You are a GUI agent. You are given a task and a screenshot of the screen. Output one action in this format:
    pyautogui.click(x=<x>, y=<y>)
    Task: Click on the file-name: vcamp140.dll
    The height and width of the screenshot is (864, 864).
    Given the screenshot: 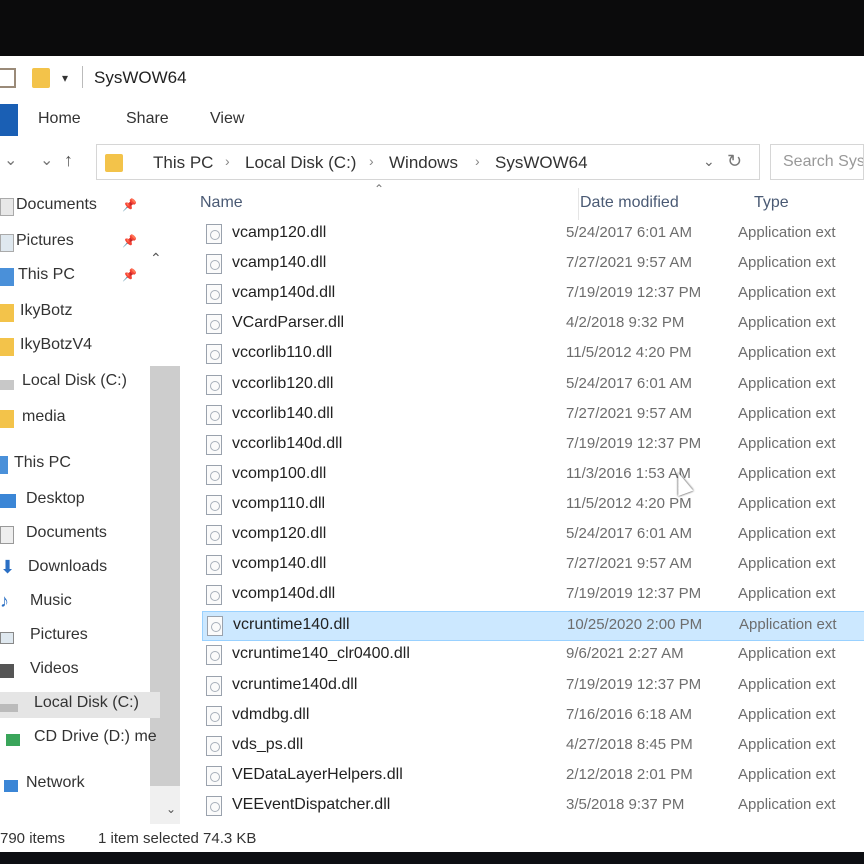 What is the action you would take?
    pyautogui.click(x=279, y=263)
    